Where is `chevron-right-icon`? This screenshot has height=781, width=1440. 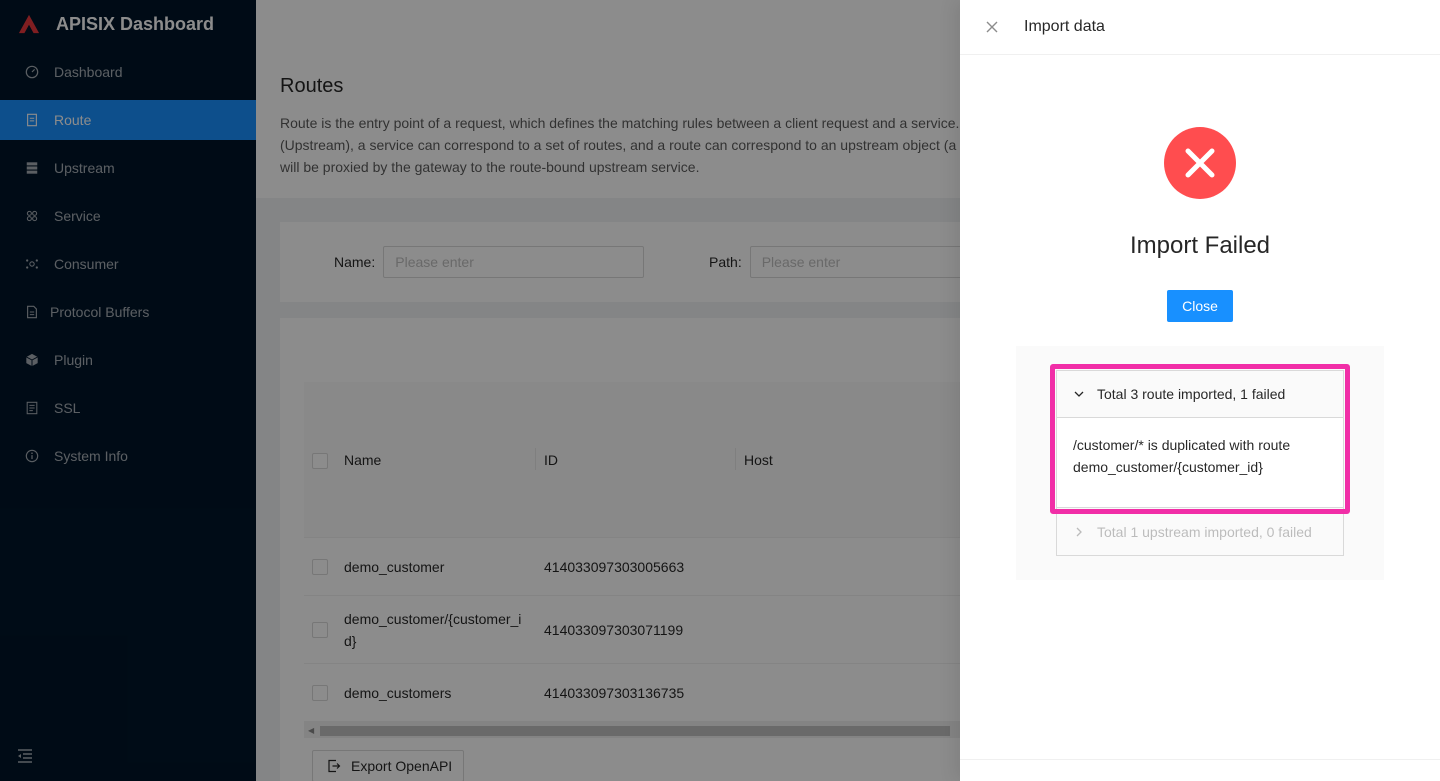 chevron-right-icon is located at coordinates (1079, 532).